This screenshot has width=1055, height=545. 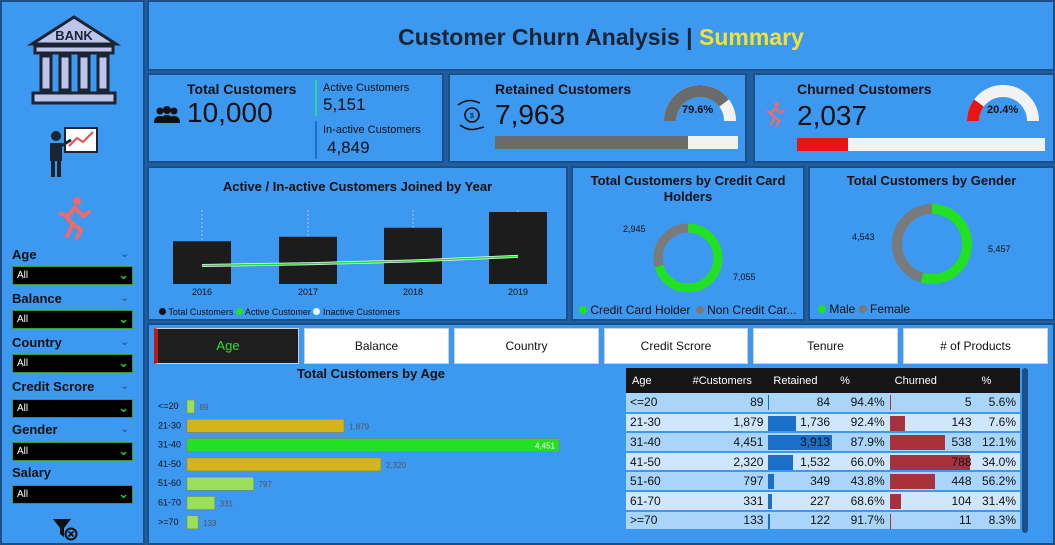 I want to click on bar-total-2019, so click(x=518, y=248).